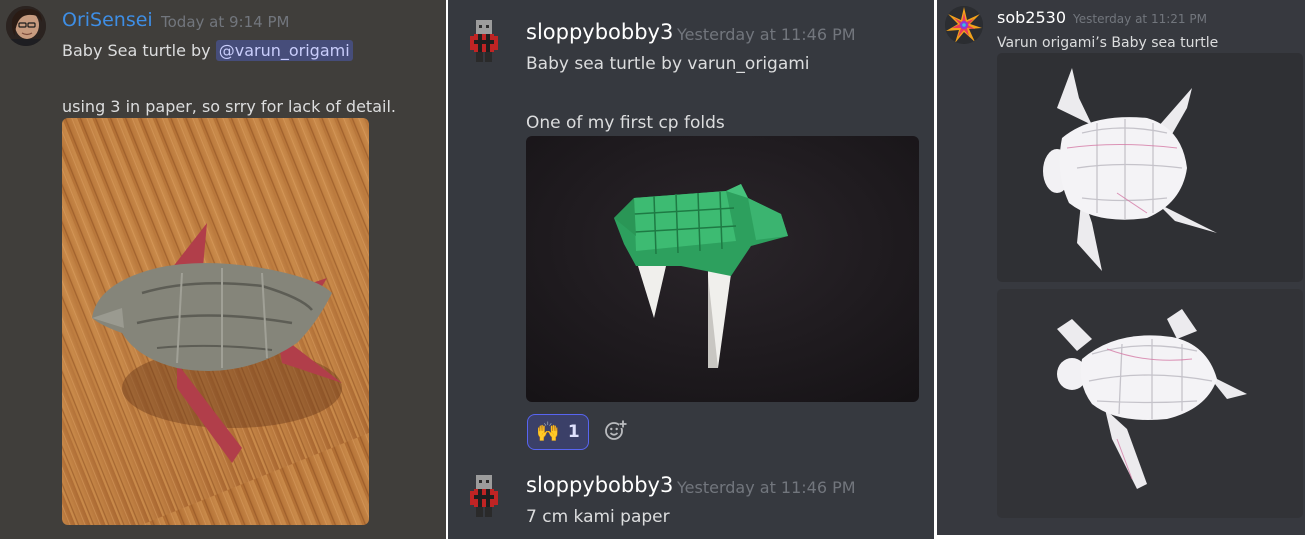 The image size is (1305, 539). What do you see at coordinates (1140, 19) in the screenshot?
I see `message-timestamp: Yesterday at 11:21 PM` at bounding box center [1140, 19].